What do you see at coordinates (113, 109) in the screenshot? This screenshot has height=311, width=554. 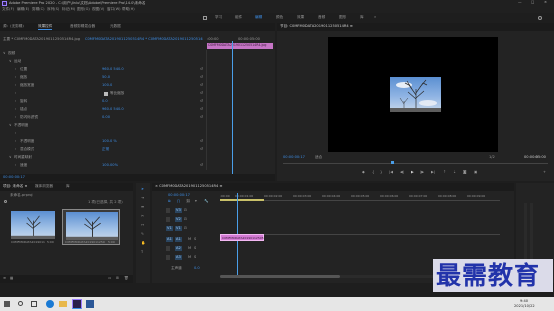 I see `effect-property-value: 960.0 540.0` at bounding box center [113, 109].